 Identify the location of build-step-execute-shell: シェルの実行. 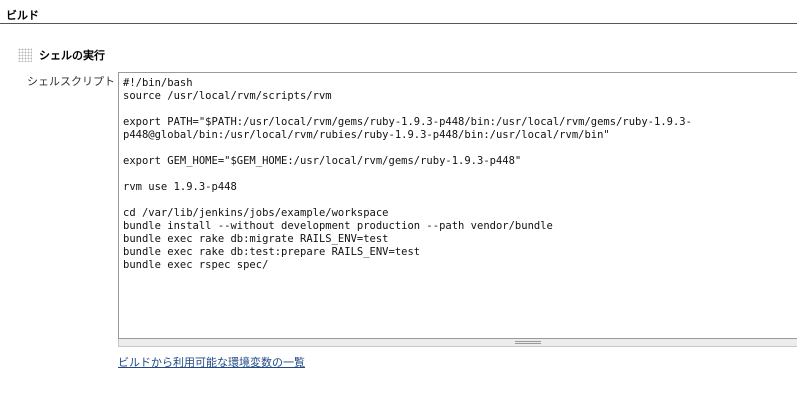
(61, 55).